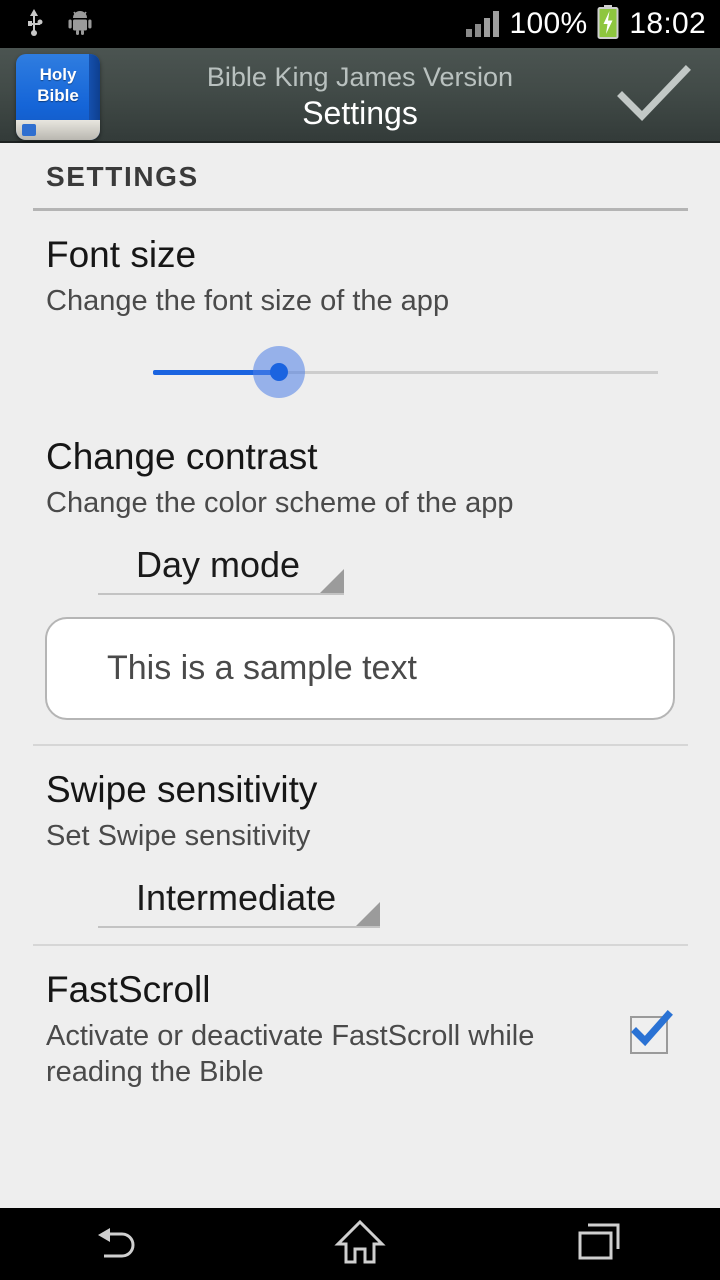  What do you see at coordinates (122, 176) in the screenshot?
I see `section-header-label: SETTINGS` at bounding box center [122, 176].